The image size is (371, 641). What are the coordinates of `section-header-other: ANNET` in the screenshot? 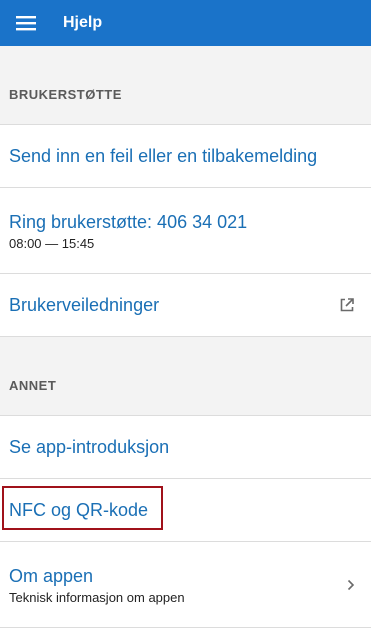 It's located at (185, 376).